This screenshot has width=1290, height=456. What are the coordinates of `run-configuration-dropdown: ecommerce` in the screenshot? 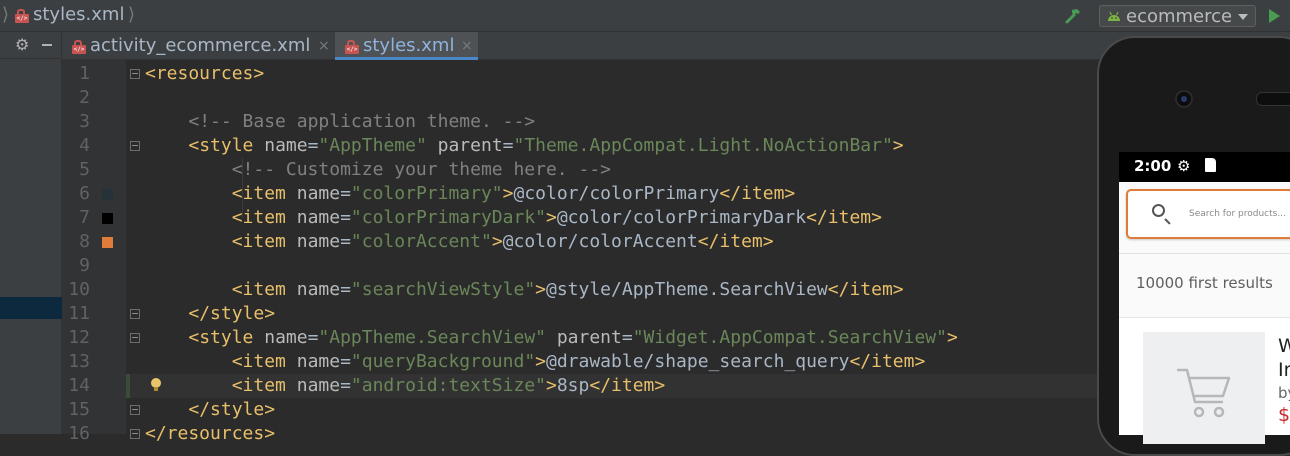 It's located at (1177, 16).